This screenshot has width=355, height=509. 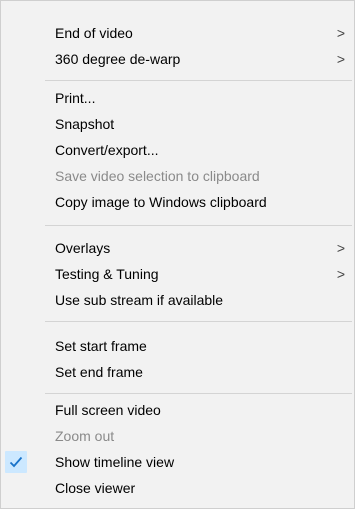 What do you see at coordinates (177, 248) in the screenshot?
I see `menu-item-overlays: Overlays >` at bounding box center [177, 248].